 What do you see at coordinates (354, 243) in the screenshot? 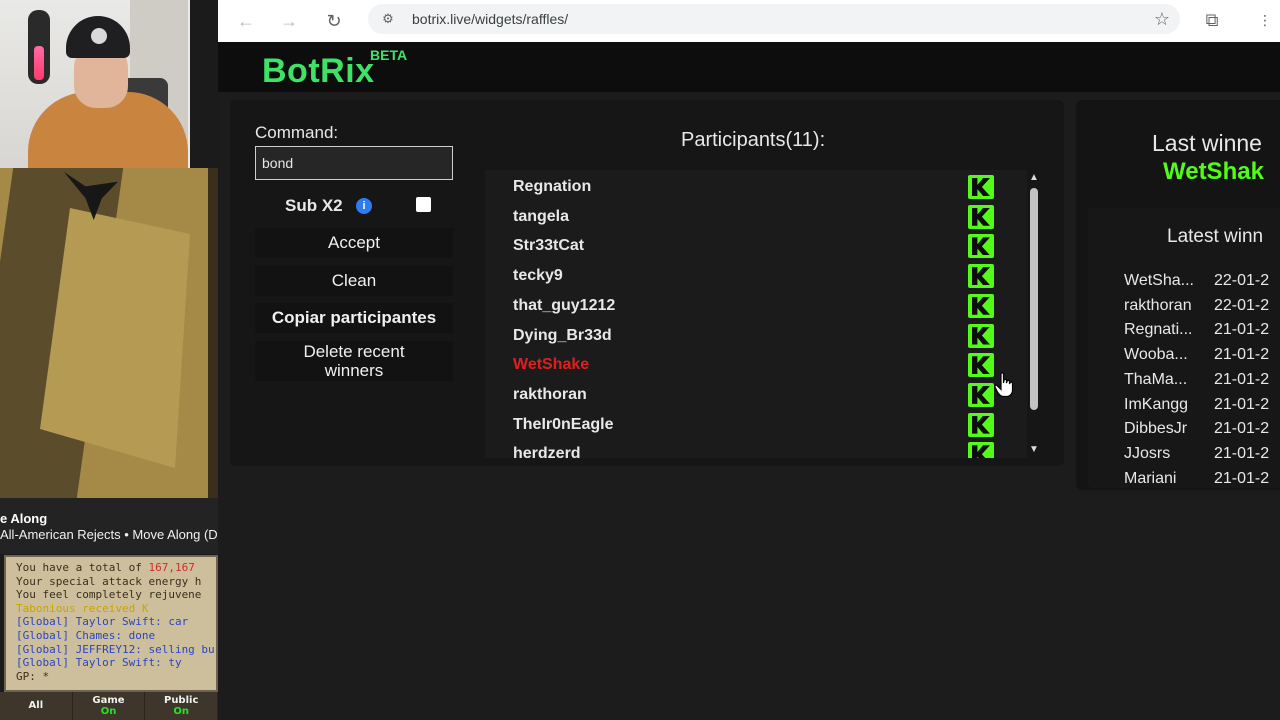
I see `accept-button: Accept` at bounding box center [354, 243].